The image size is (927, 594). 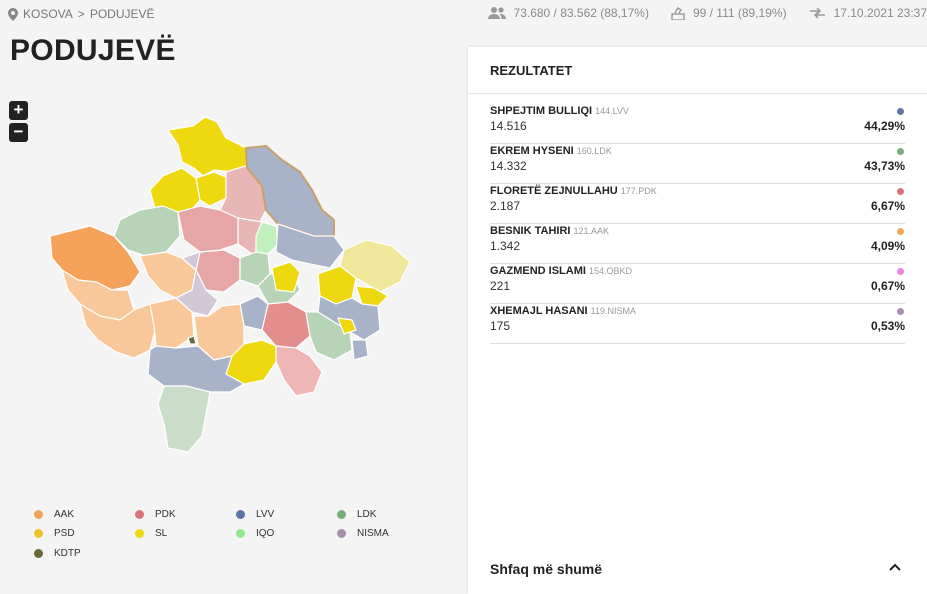 What do you see at coordinates (697, 324) in the screenshot?
I see `candidate-row: XHEMAJL HASANI 119.NISMA 175 0,53%` at bounding box center [697, 324].